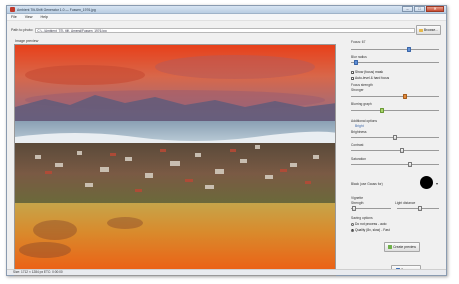 Image resolution: width=459 pixels, height=284 pixels. I want to click on window-controls: – □ ✕, so click(422, 9).